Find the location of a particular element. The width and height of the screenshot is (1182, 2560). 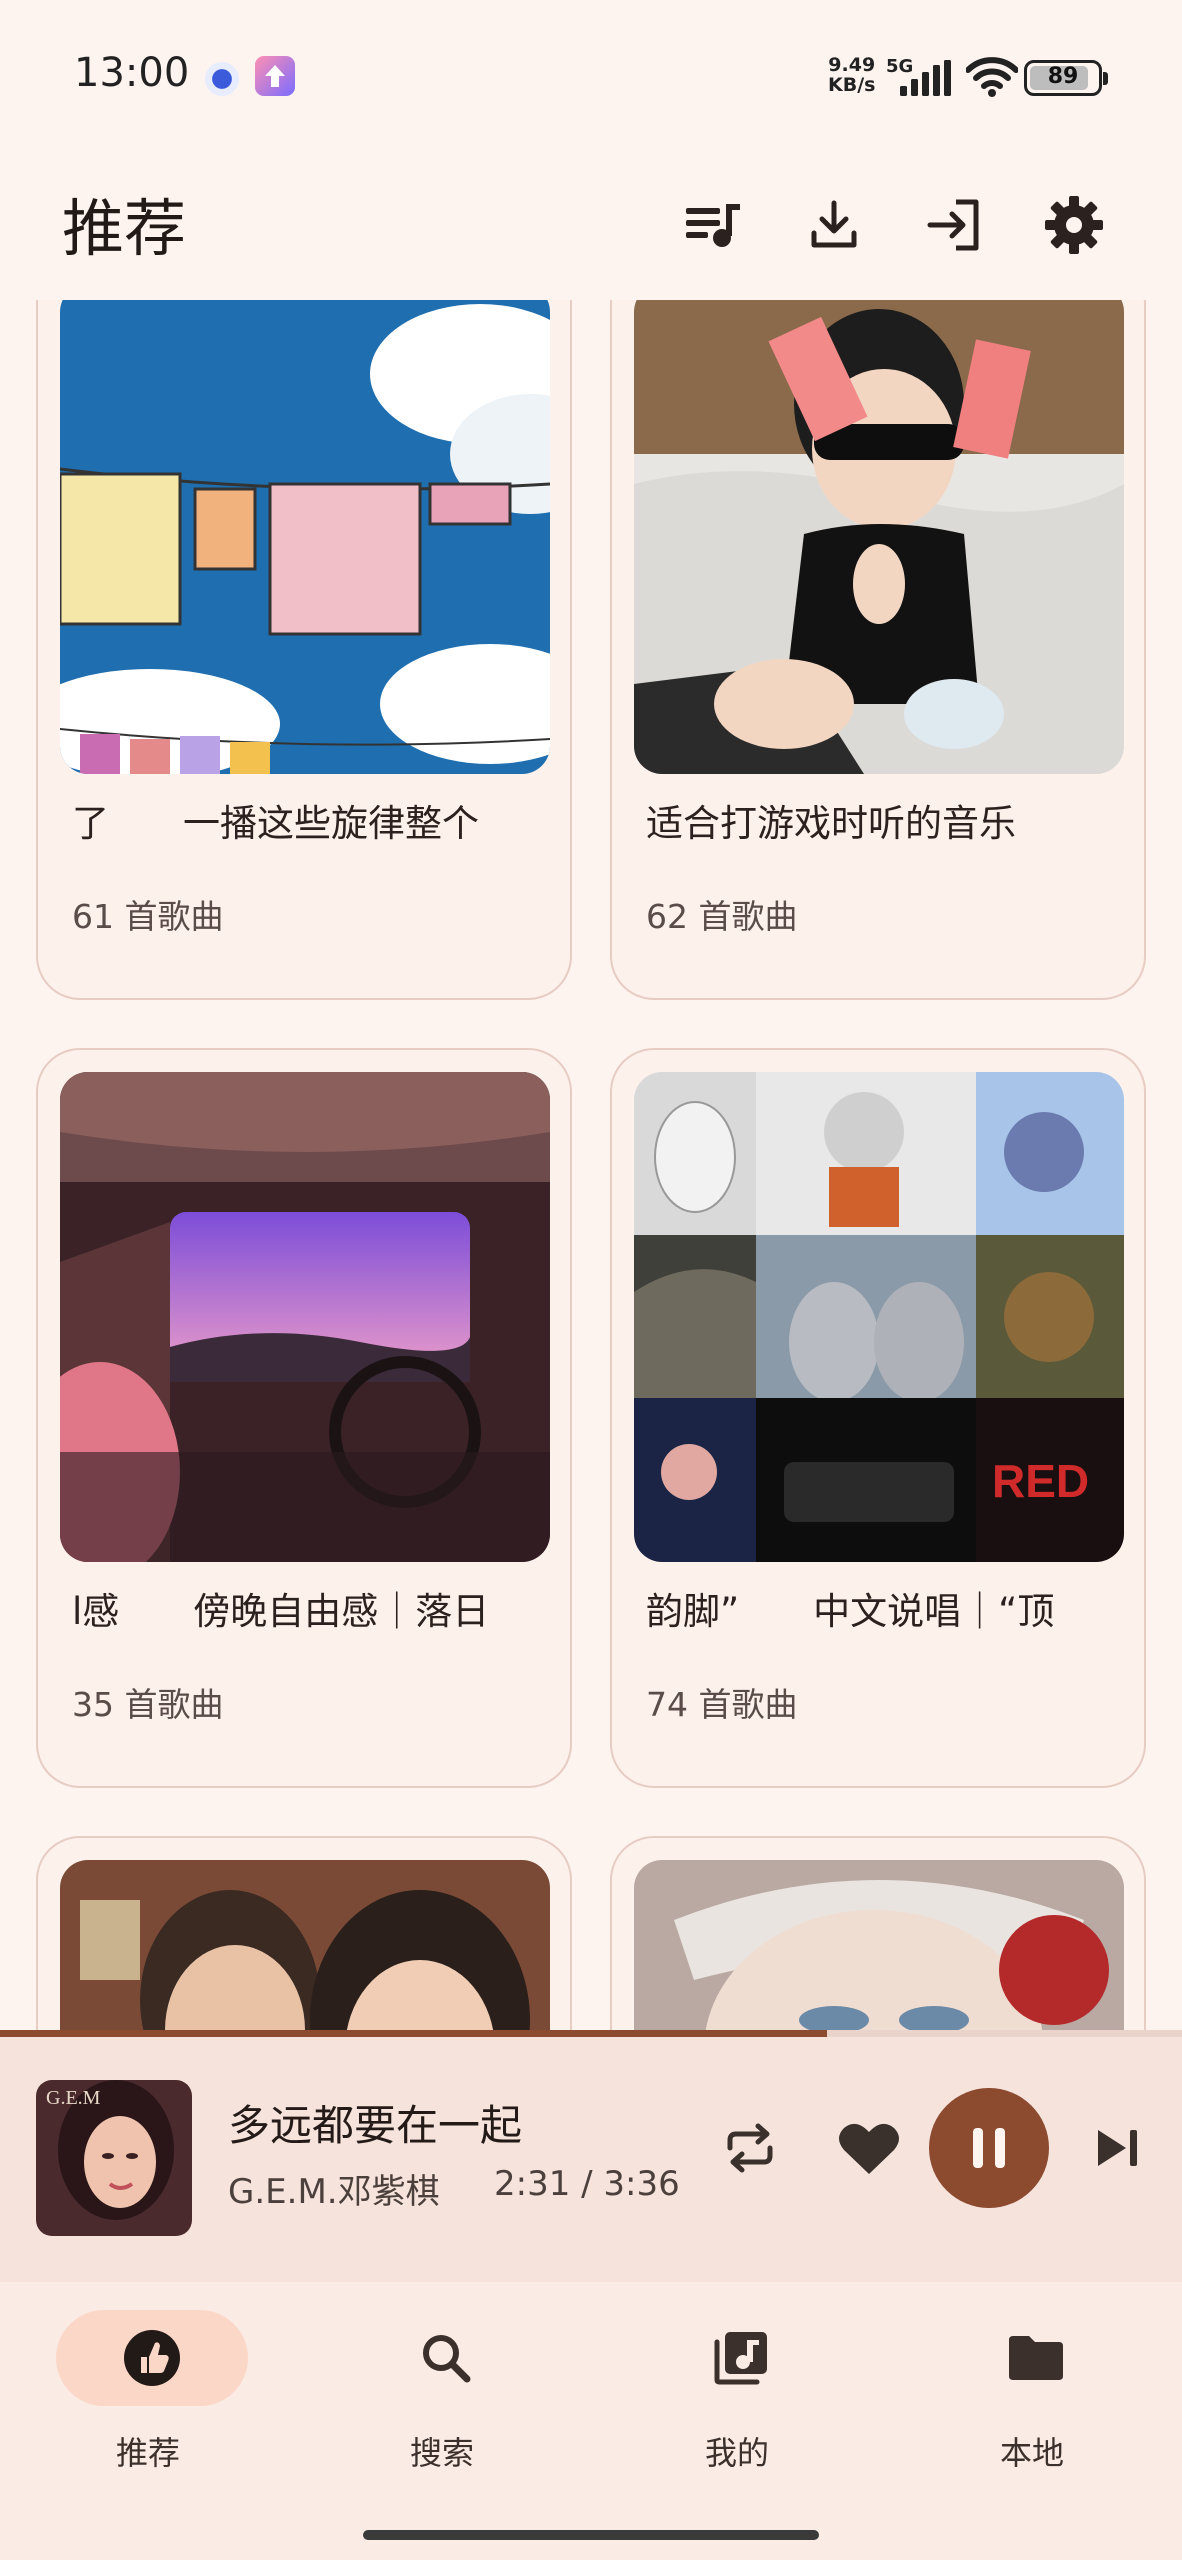

playlist-card: RED 韵脚” 中文说唱｜“顶 74 首歌曲 is located at coordinates (878, 1418).